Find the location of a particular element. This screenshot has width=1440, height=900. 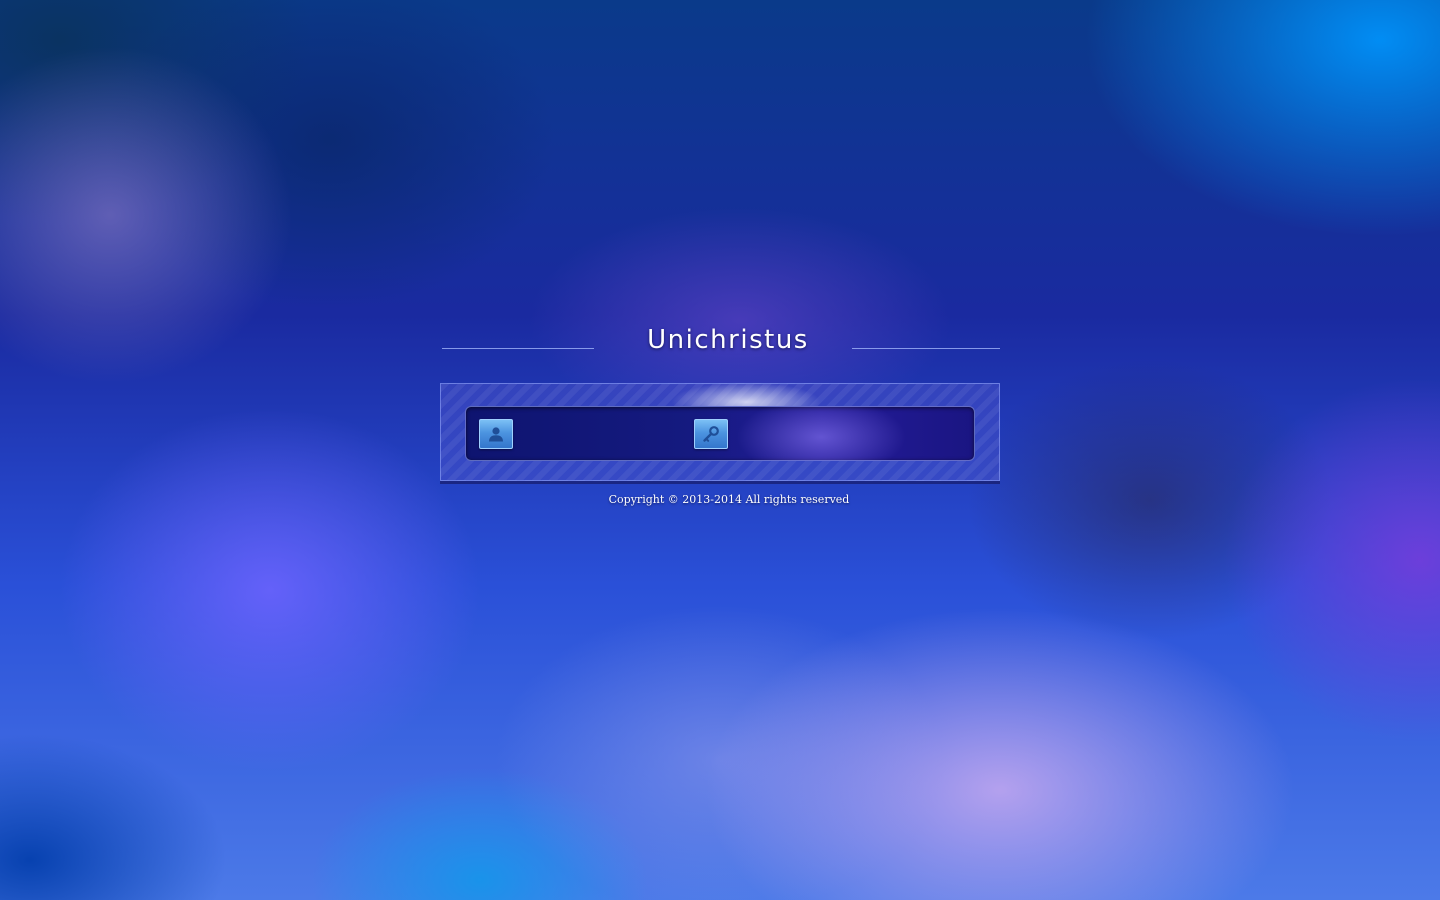

title-area: Unichristus is located at coordinates (720, 345).